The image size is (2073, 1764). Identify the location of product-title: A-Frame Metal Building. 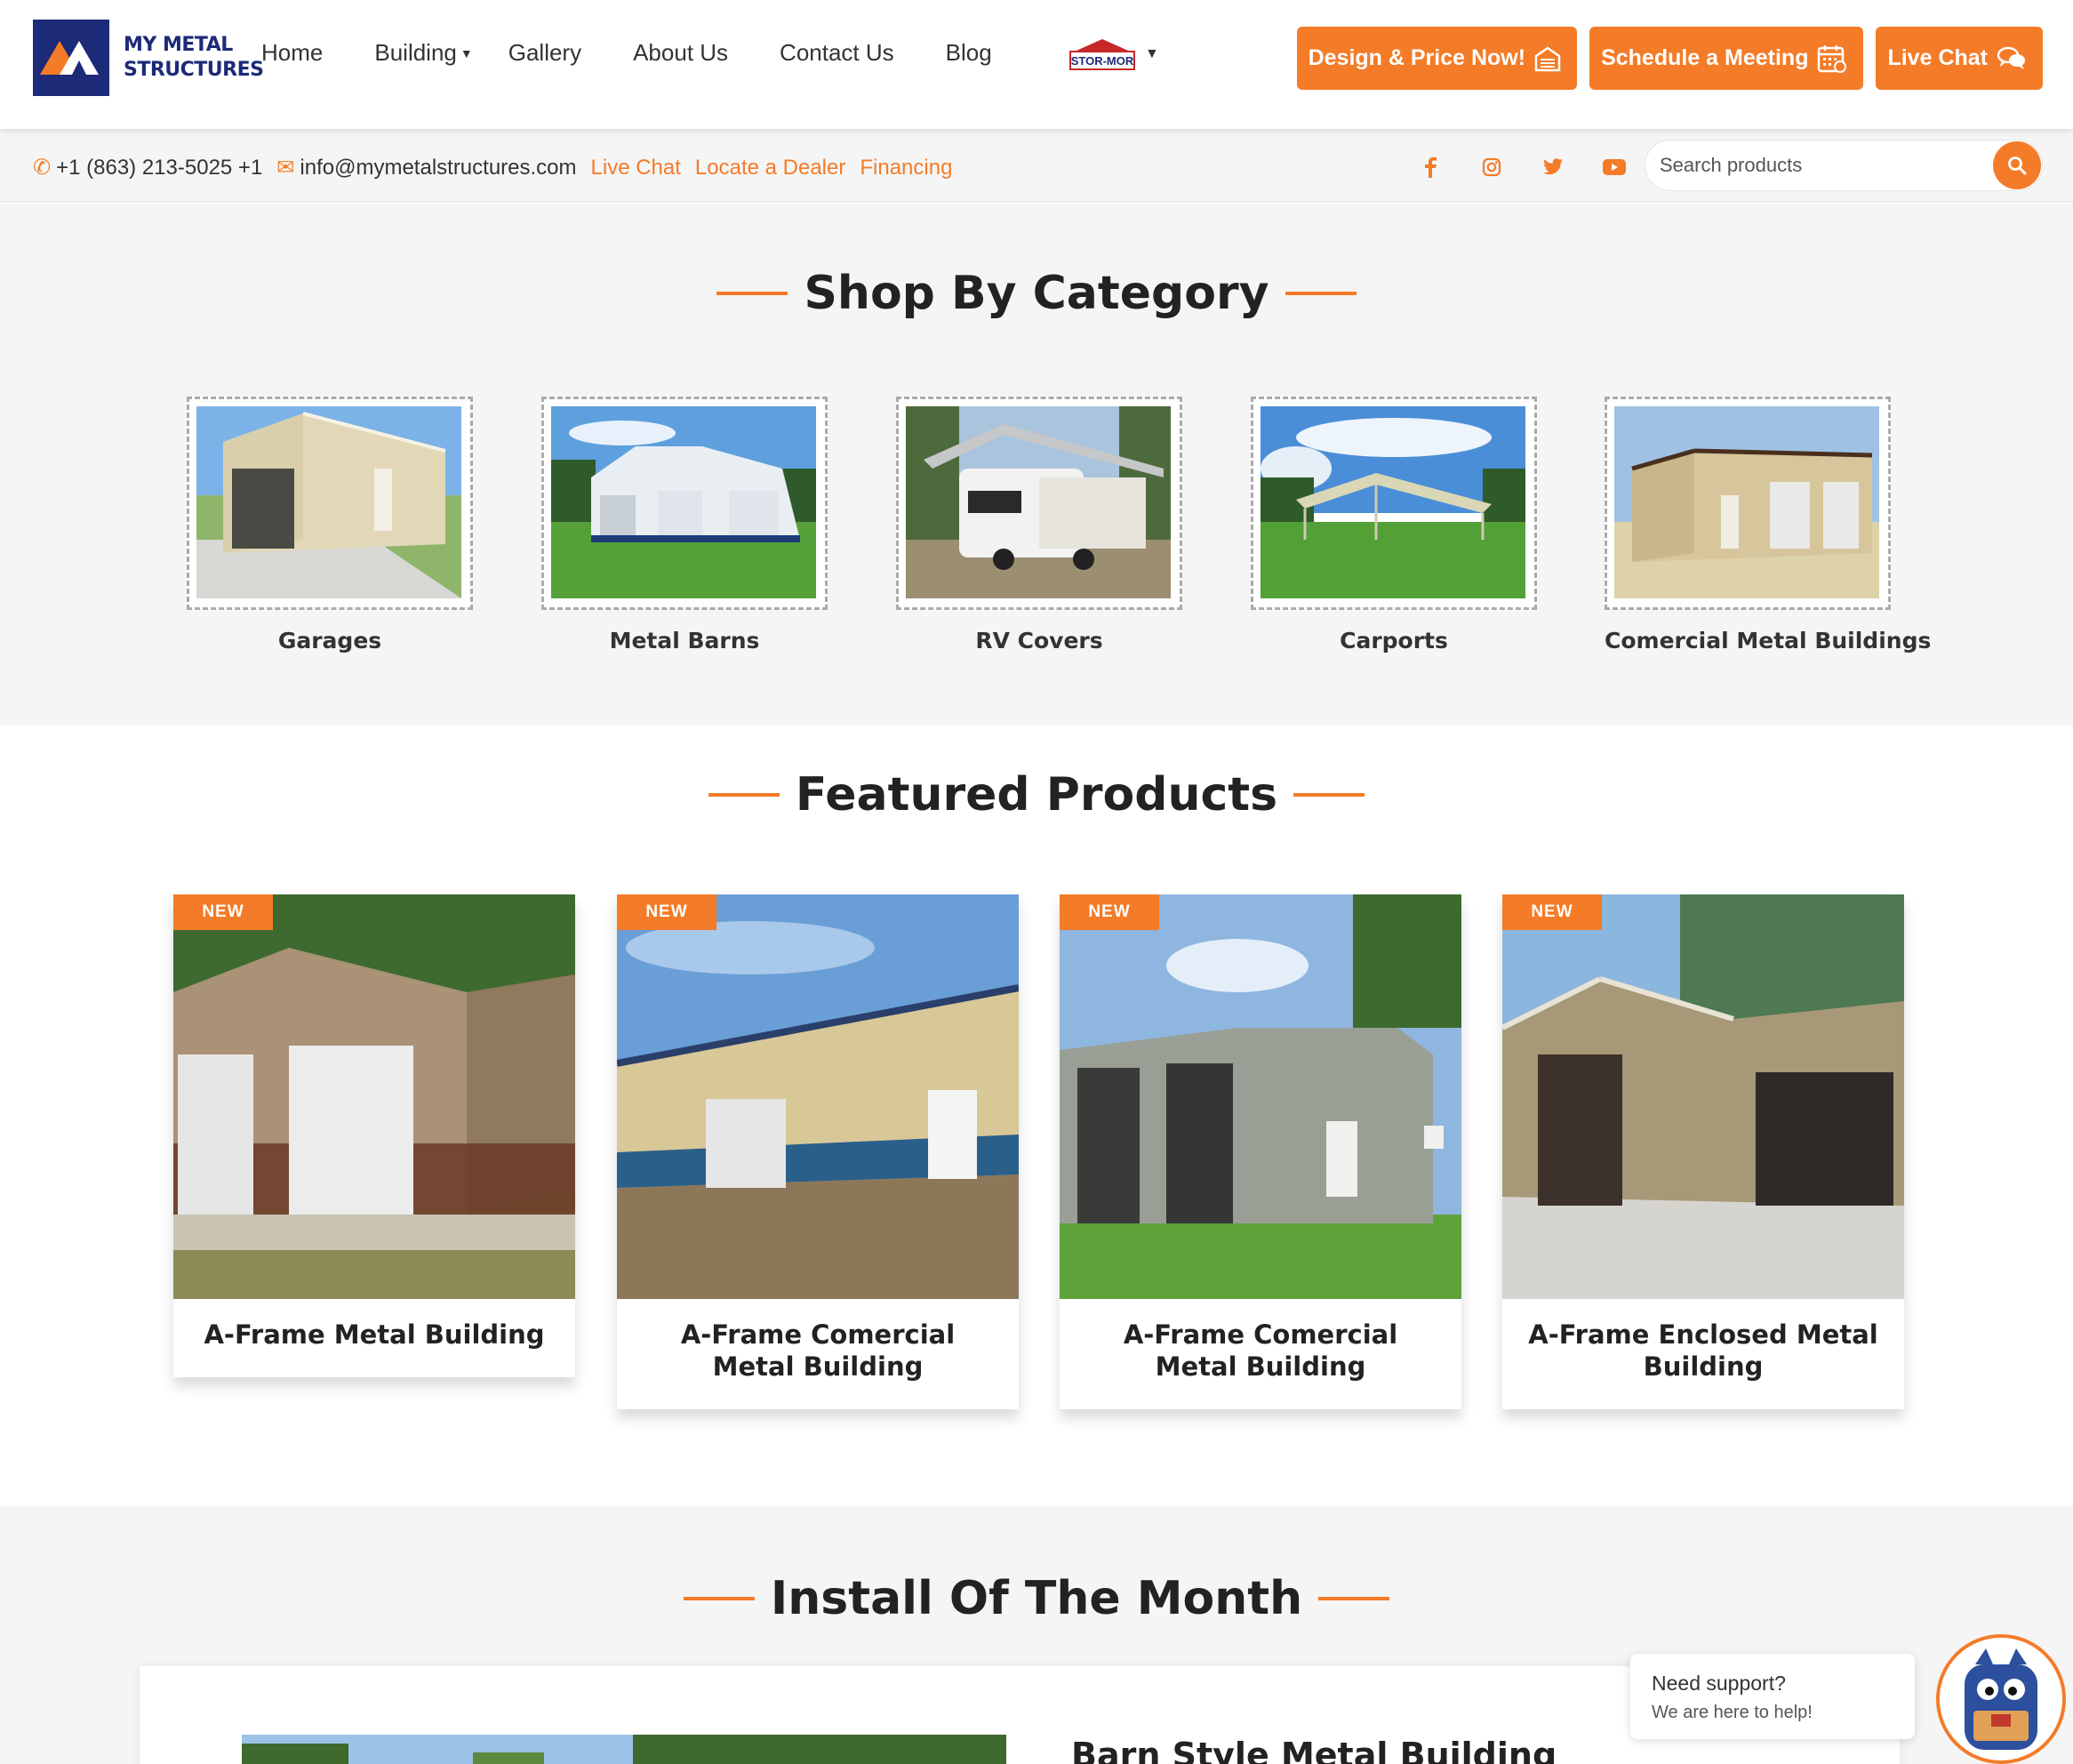
(374, 1334).